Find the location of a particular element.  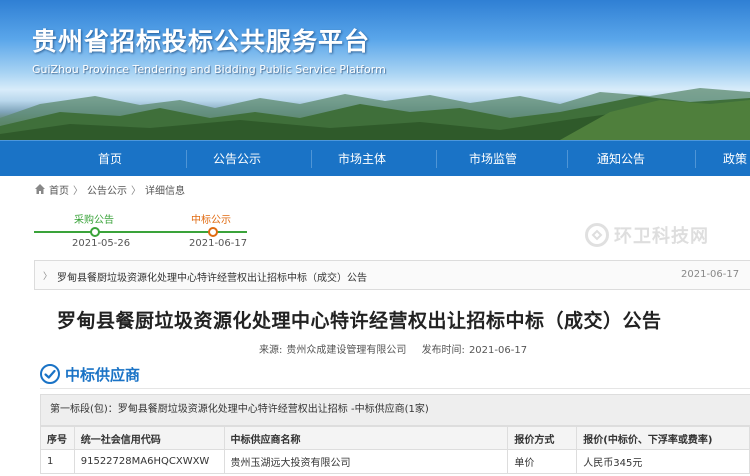

nav-item-policy: 政策 is located at coordinates (736, 159).